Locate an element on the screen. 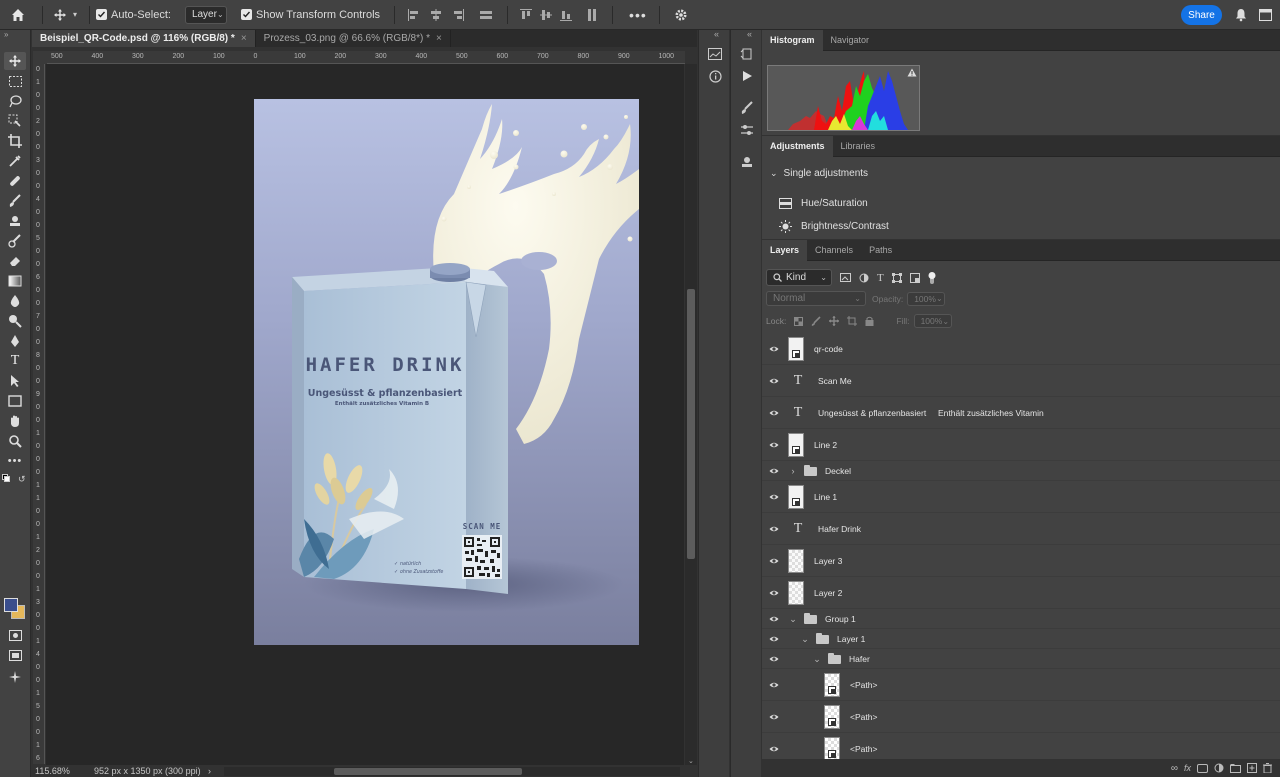  align-bottom-icon is located at coordinates (566, 15).